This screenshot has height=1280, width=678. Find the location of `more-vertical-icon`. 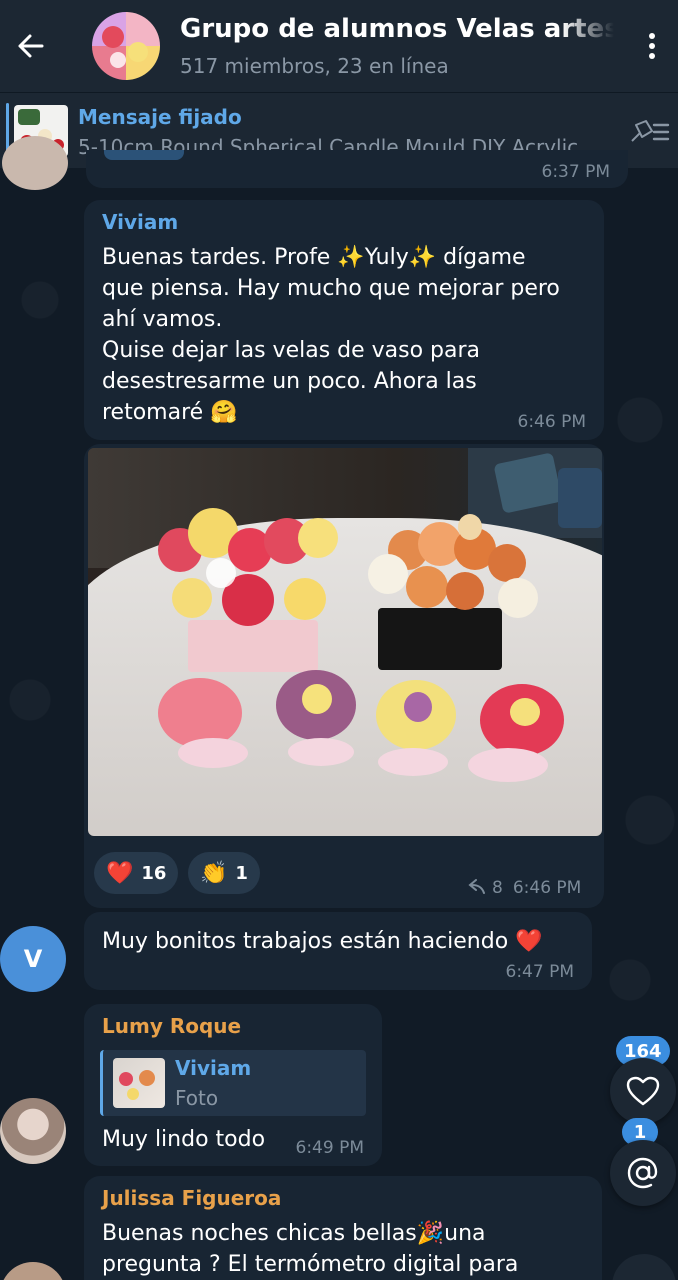

more-vertical-icon is located at coordinates (652, 46).